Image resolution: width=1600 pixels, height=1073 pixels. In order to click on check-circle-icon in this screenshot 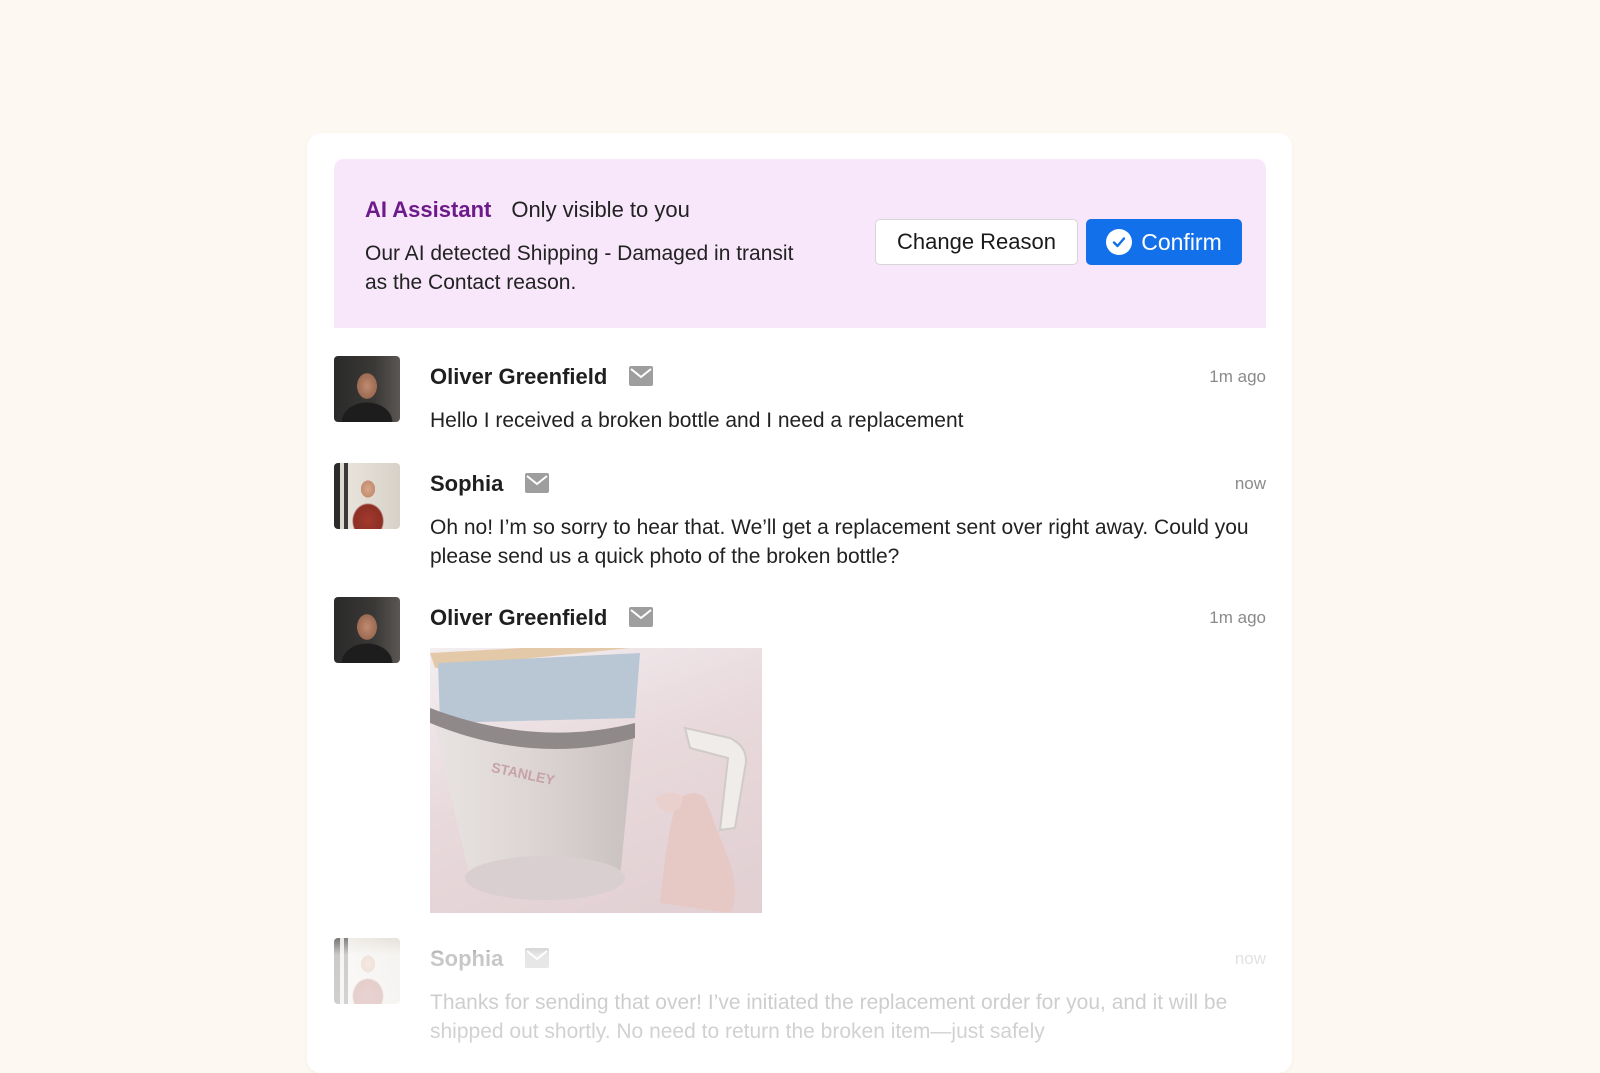, I will do `click(1119, 242)`.